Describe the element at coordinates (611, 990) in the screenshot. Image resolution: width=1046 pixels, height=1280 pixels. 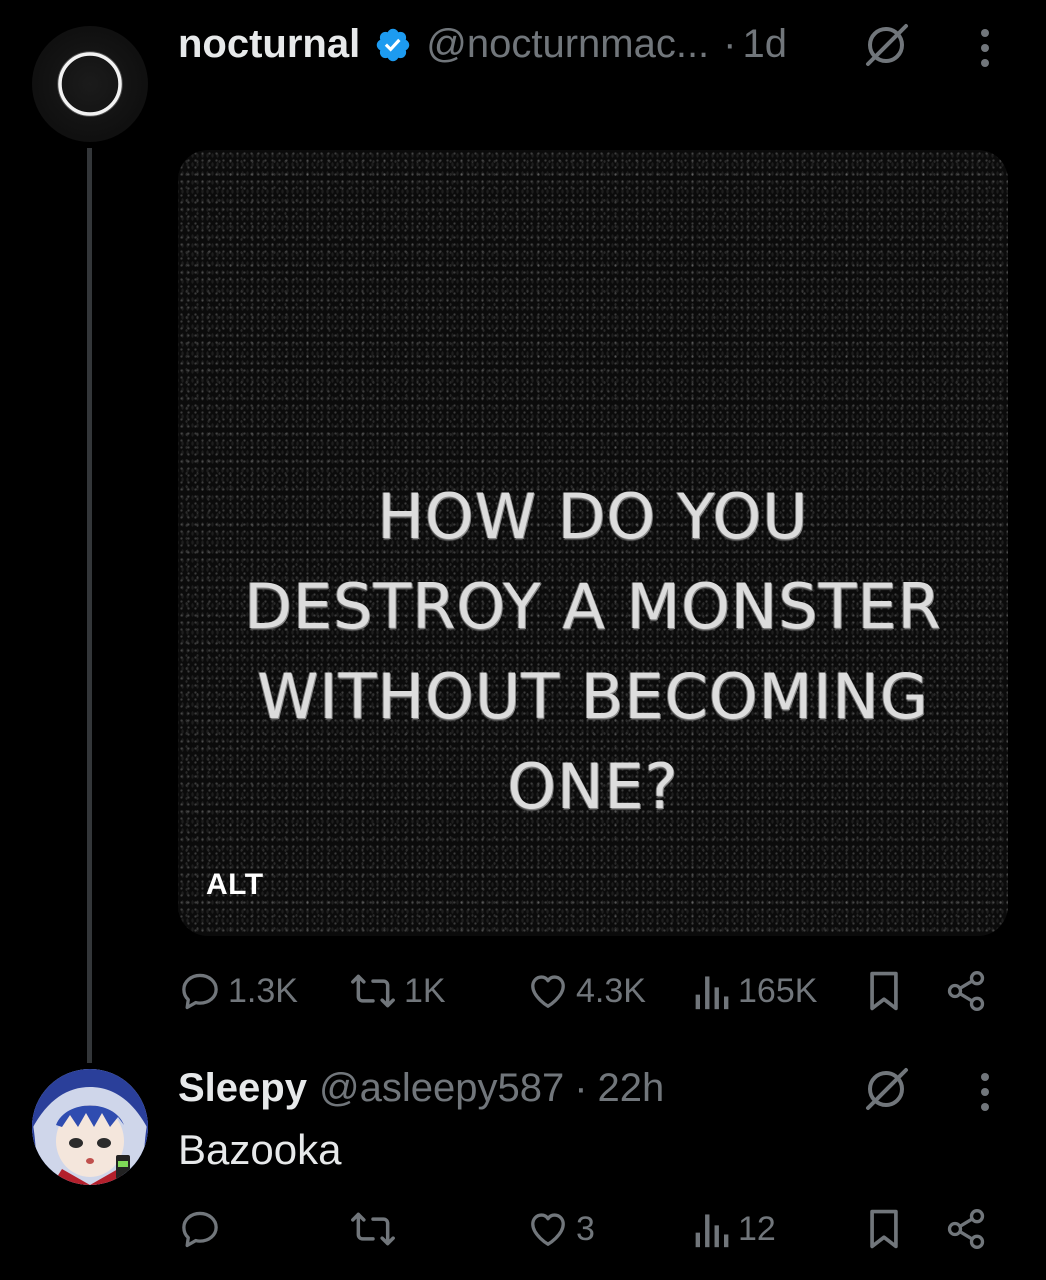
I see `like-count: 4.3K` at that location.